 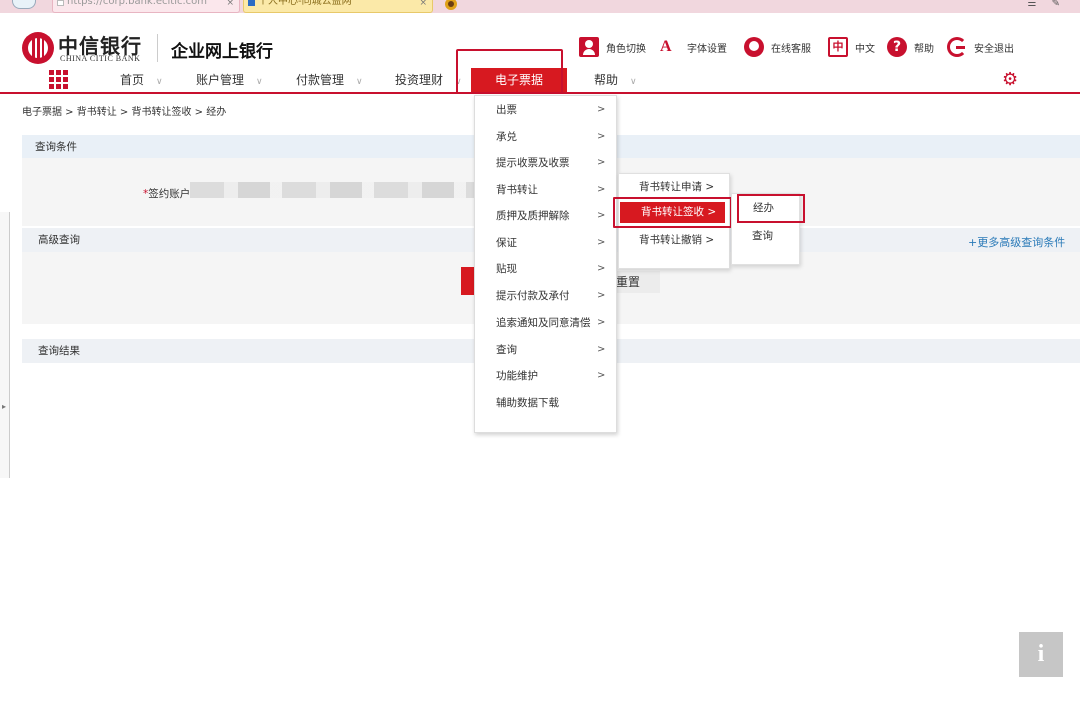 I want to click on list-icon: ☰, so click(x=1031, y=4).